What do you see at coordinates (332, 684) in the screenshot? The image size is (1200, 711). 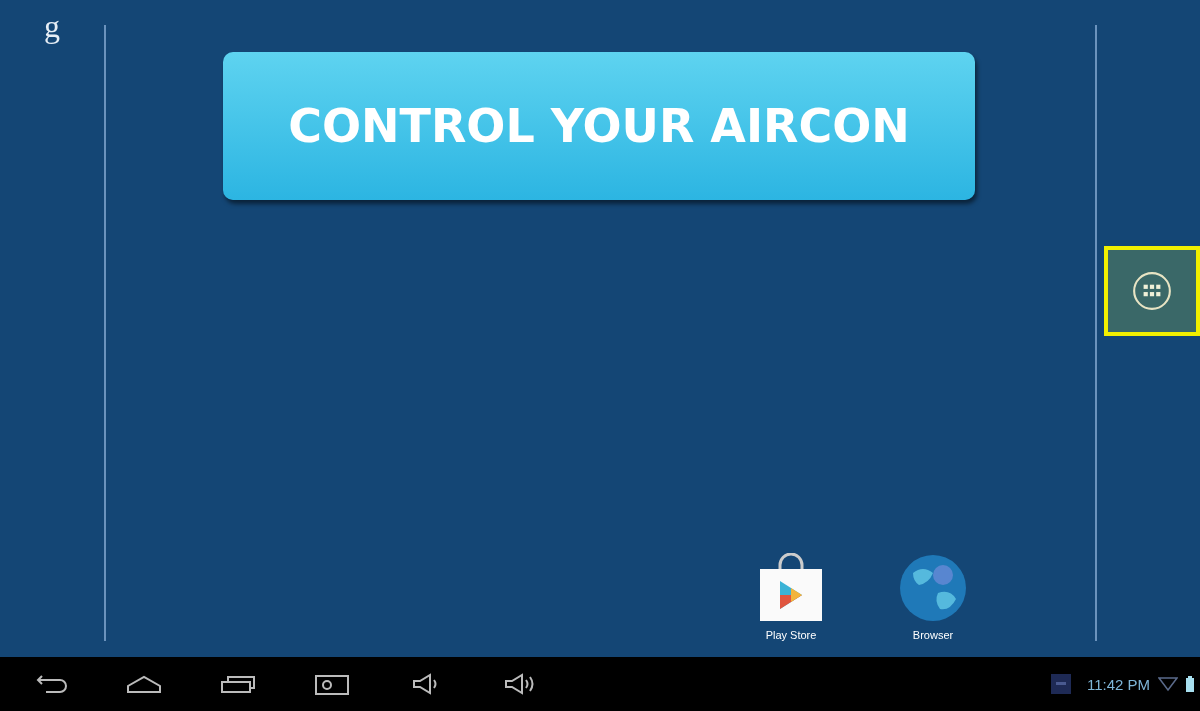 I see `camera-icon` at bounding box center [332, 684].